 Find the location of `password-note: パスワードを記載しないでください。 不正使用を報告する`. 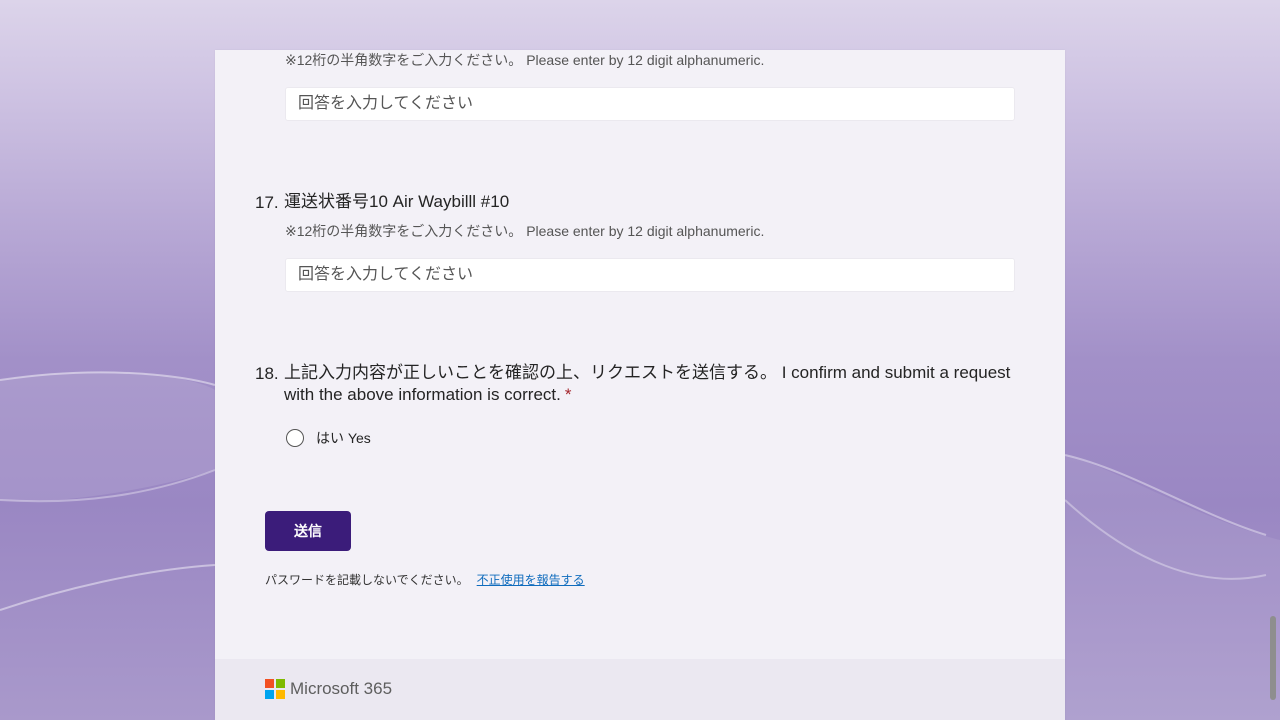

password-note: パスワードを記載しないでください。 不正使用を報告する is located at coordinates (425, 579).